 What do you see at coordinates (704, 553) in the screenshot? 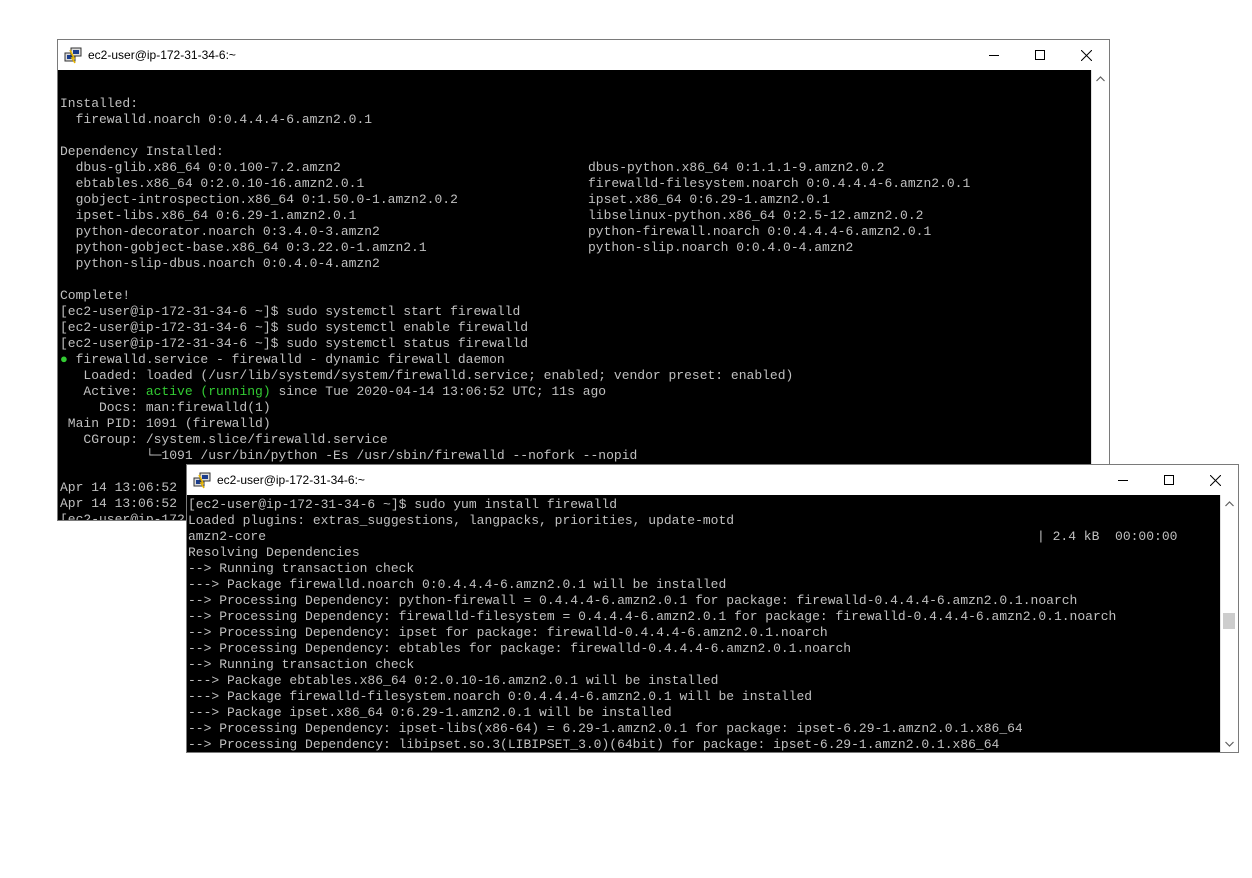
I see `terminal-line: Resolving Dependencies` at bounding box center [704, 553].